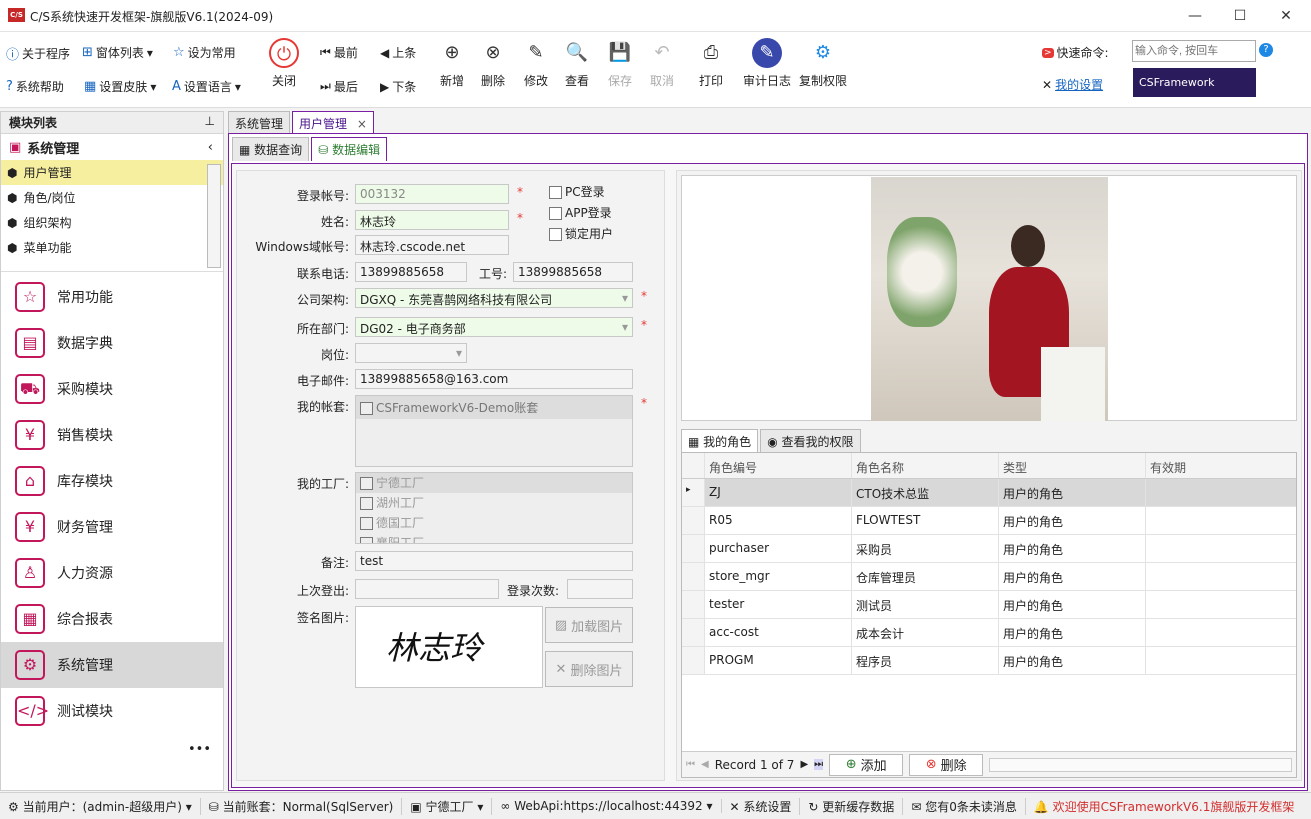 Image resolution: width=1311 pixels, height=819 pixels. Describe the element at coordinates (494, 561) in the screenshot. I see `remark-field: test` at that location.